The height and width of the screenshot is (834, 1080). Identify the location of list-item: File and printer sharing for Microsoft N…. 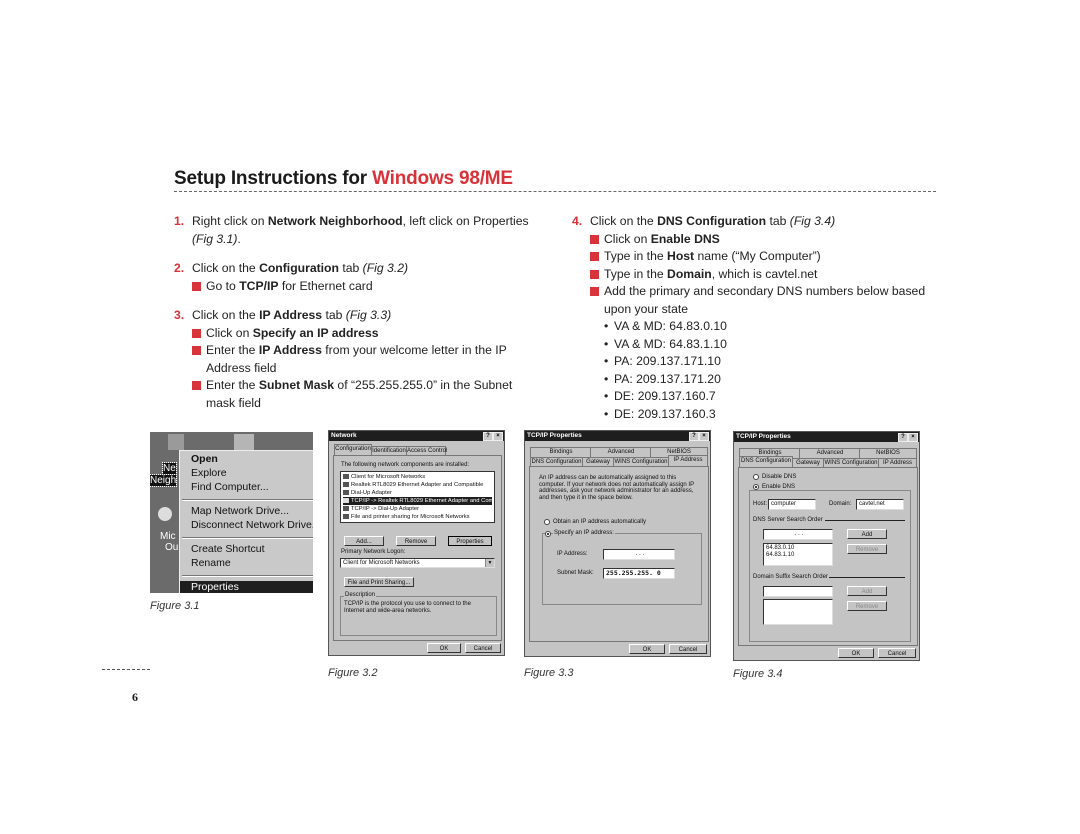
(417, 517).